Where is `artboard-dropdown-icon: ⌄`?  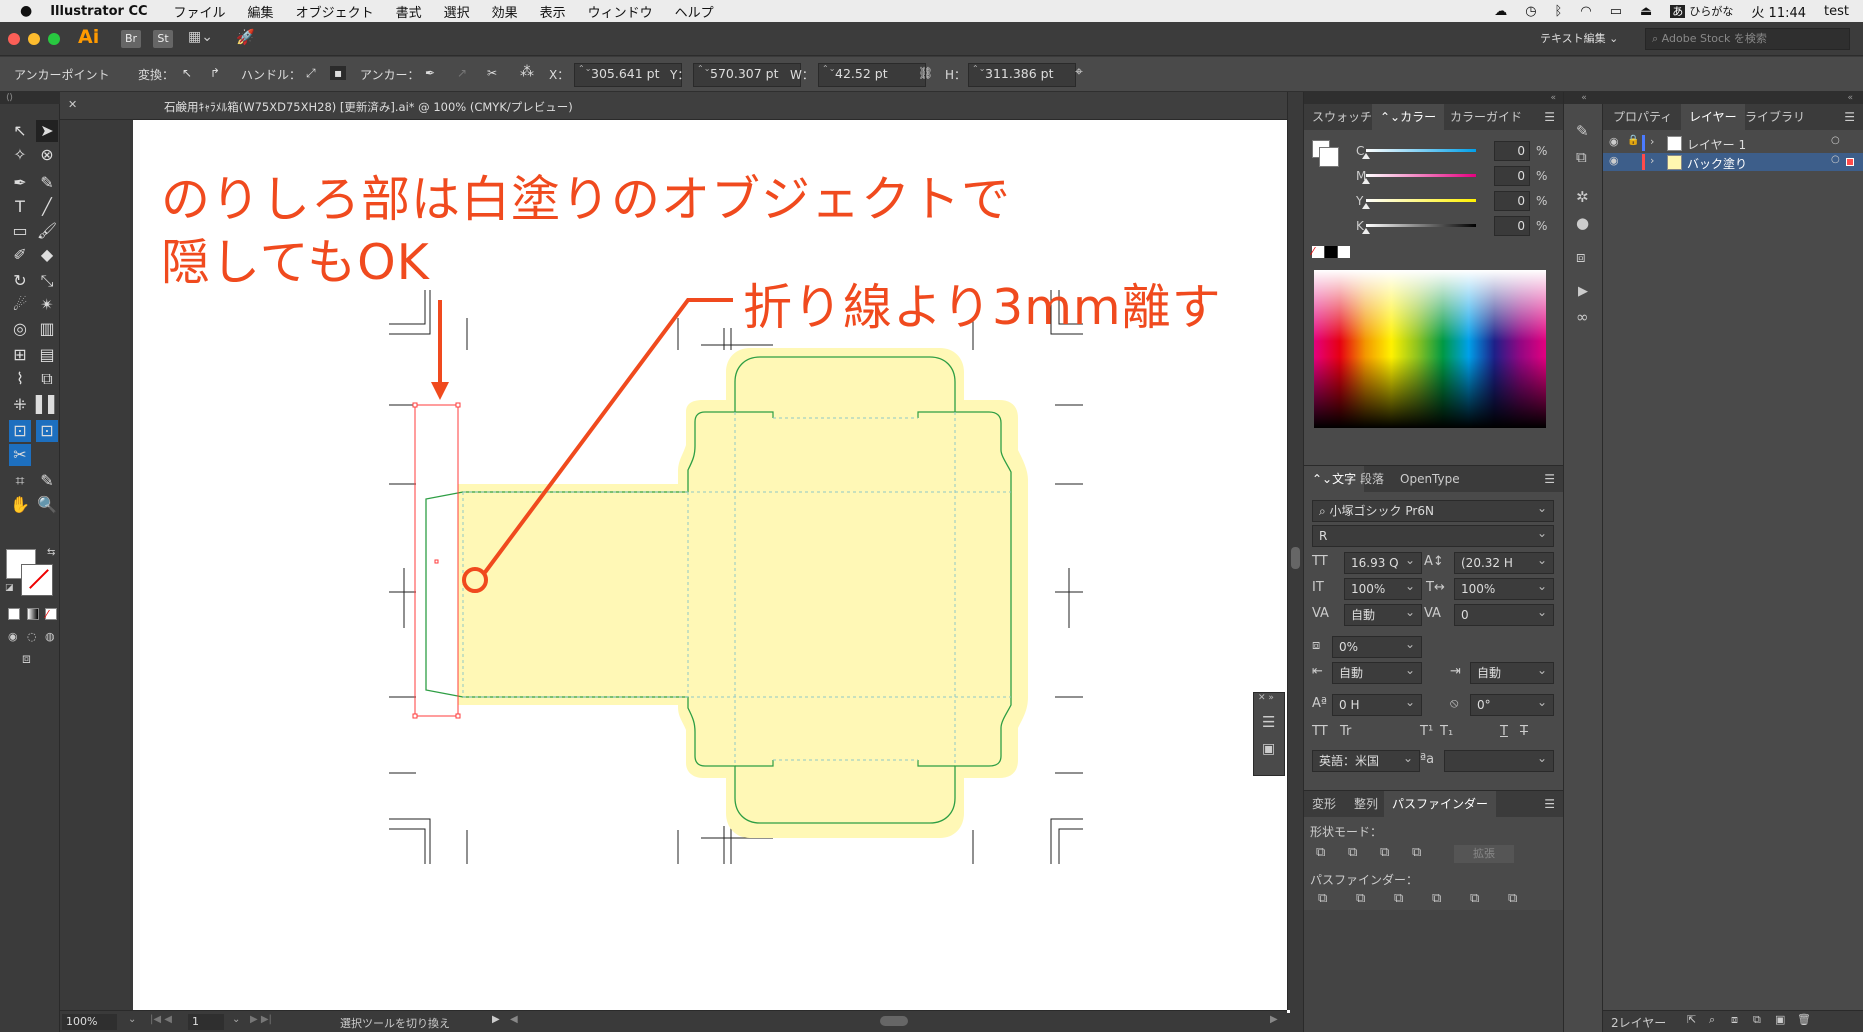 artboard-dropdown-icon: ⌄ is located at coordinates (236, 1019).